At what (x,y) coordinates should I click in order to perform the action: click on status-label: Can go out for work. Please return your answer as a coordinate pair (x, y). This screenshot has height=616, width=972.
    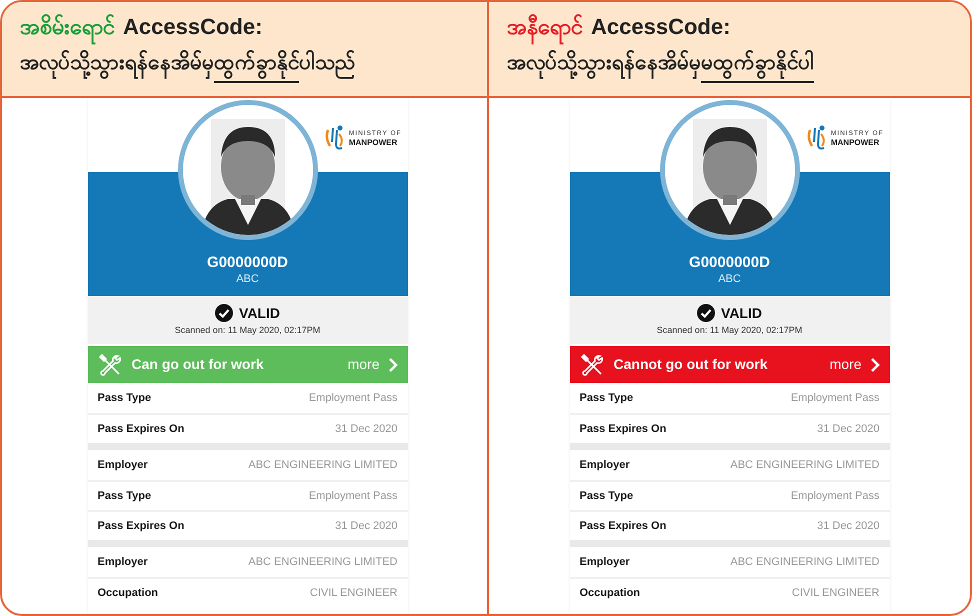
    Looking at the image, I should click on (198, 364).